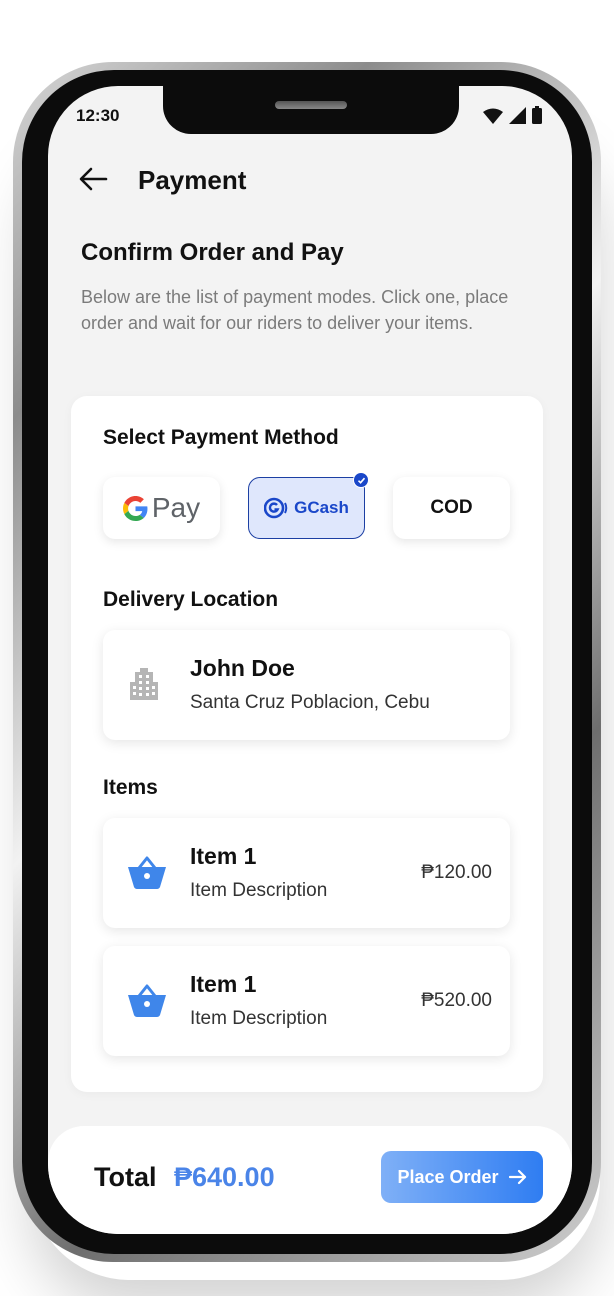 Image resolution: width=614 pixels, height=1296 pixels. Describe the element at coordinates (311, 110) in the screenshot. I see `notch` at that location.